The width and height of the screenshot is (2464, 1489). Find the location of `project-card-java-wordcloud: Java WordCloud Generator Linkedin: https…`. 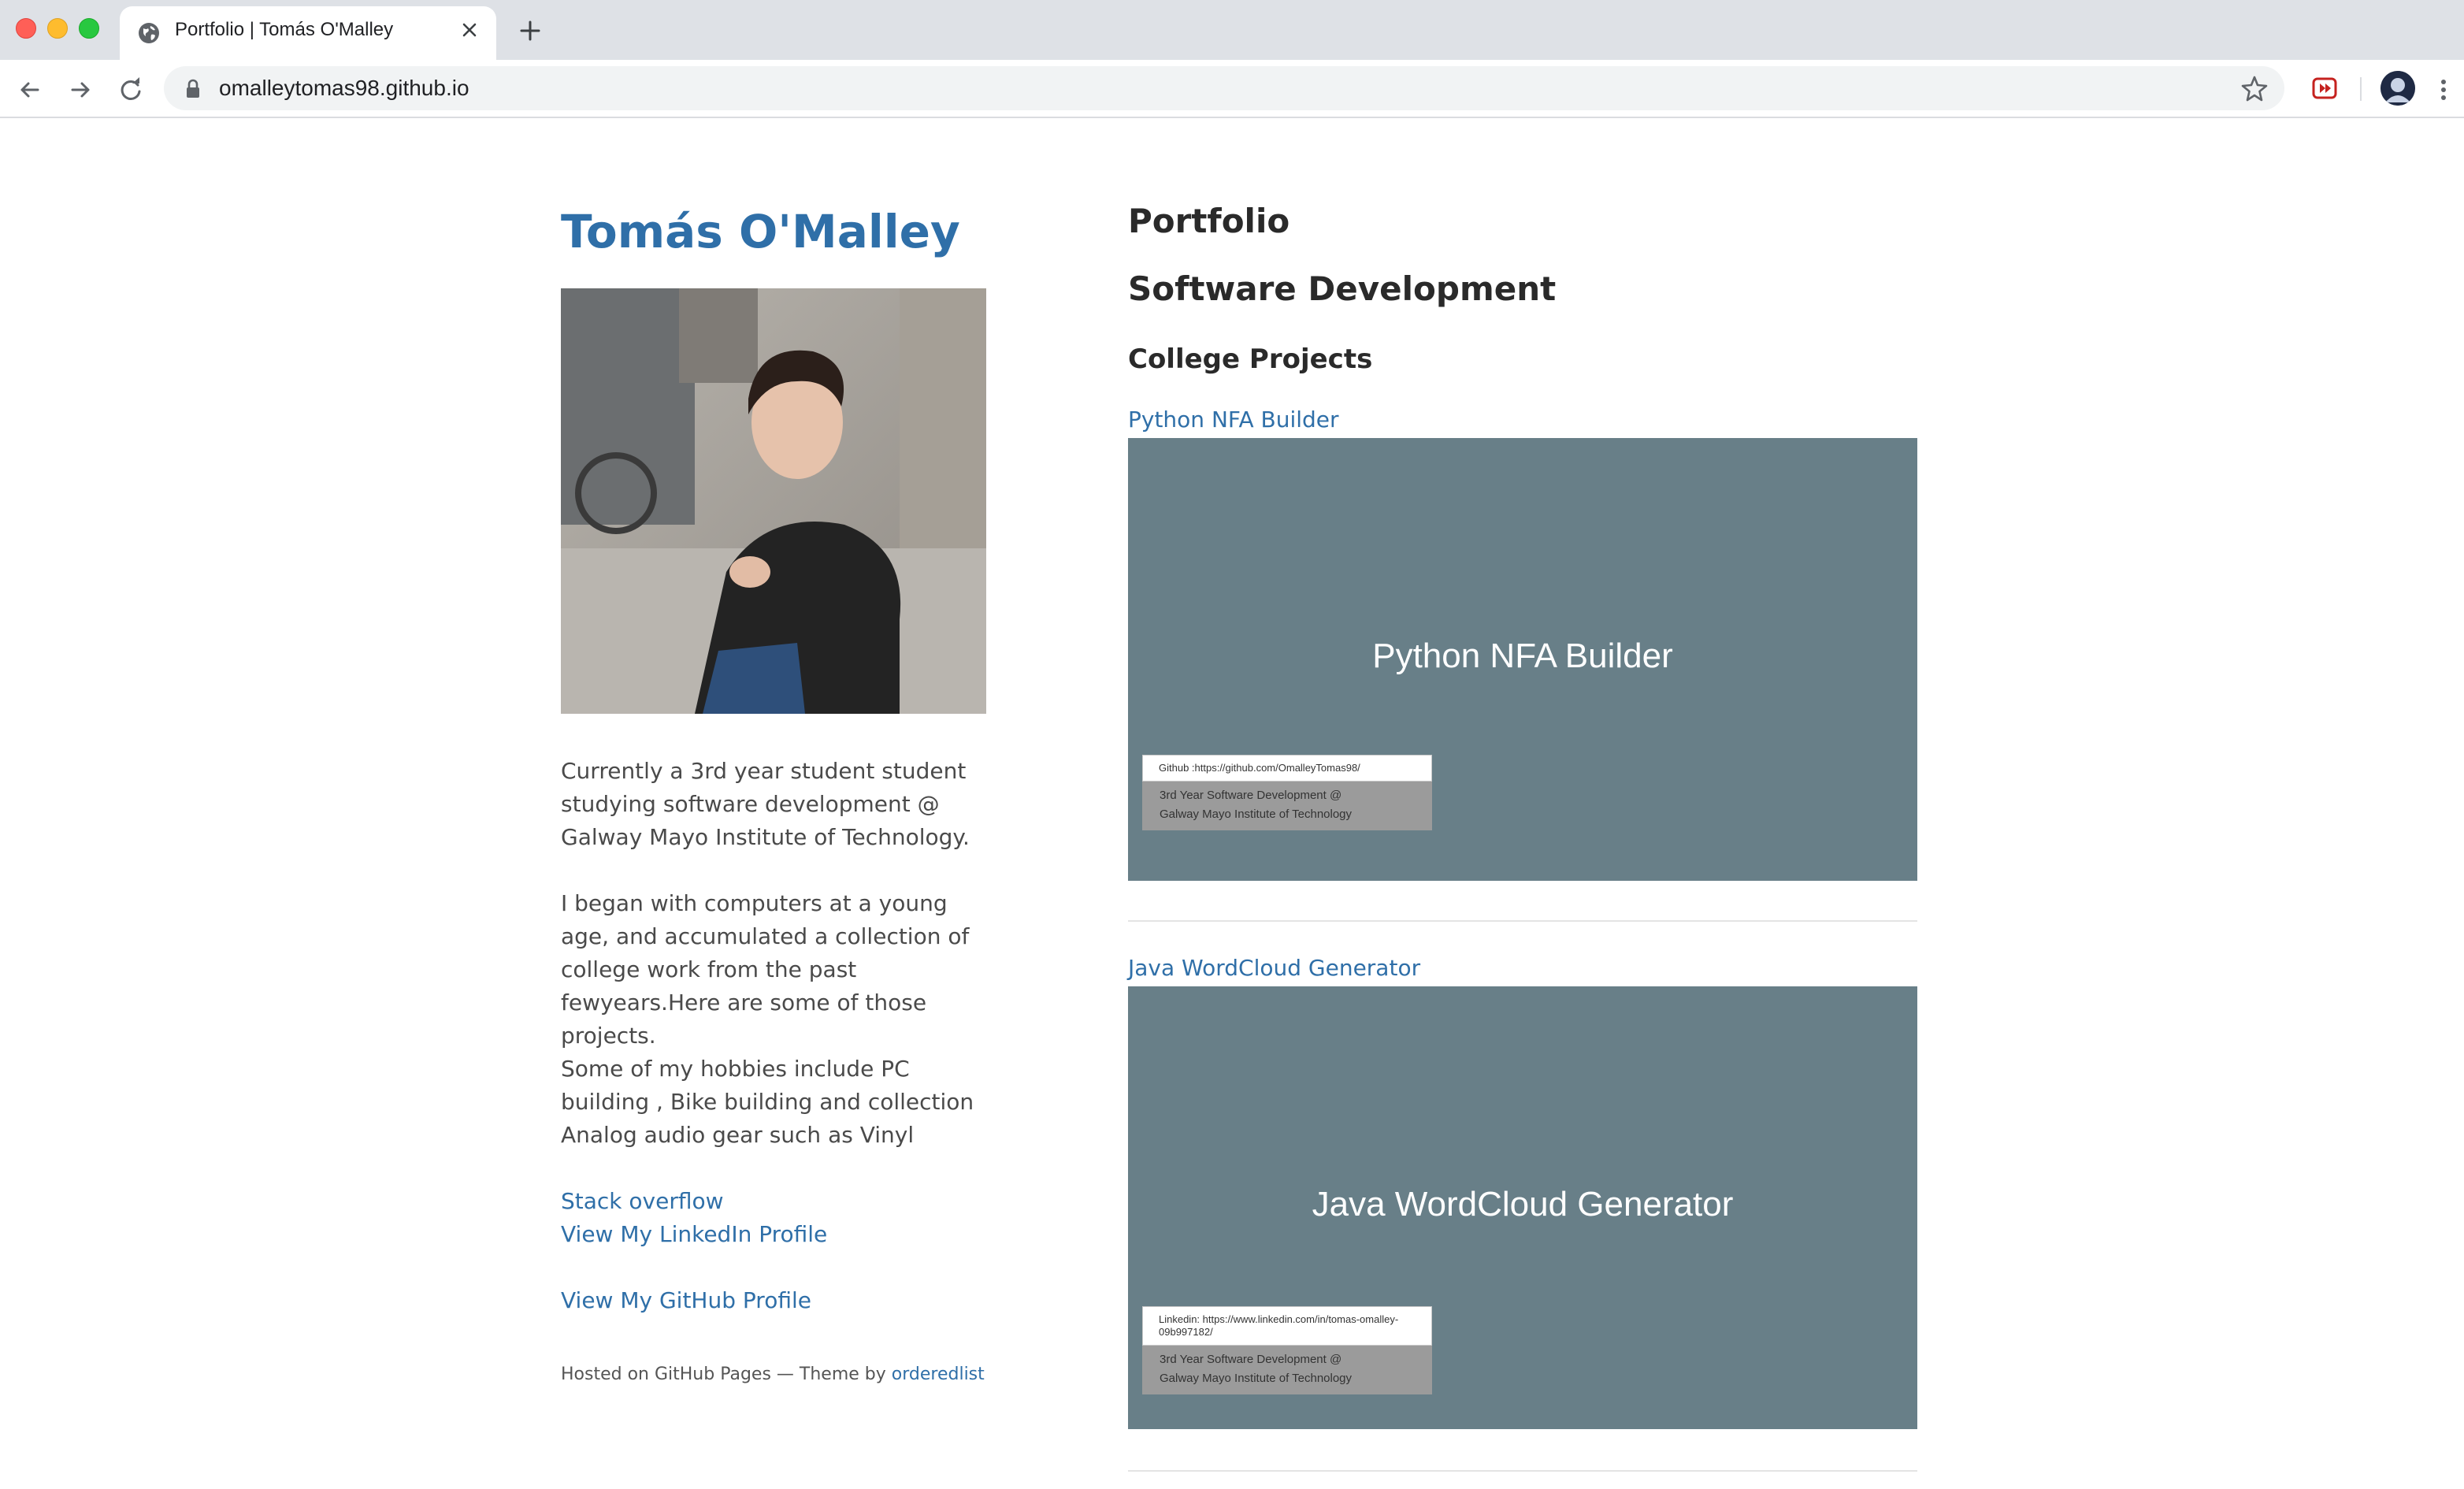

project-card-java-wordcloud: Java WordCloud Generator Linkedin: https… is located at coordinates (1522, 1207).